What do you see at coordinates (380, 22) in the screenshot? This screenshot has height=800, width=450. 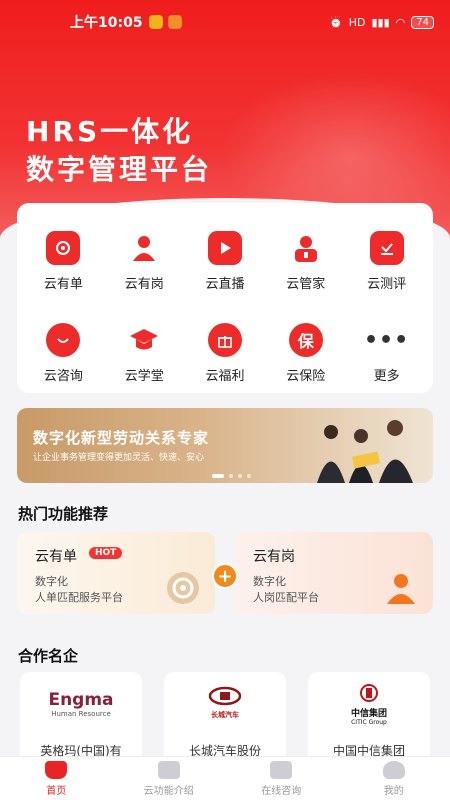 I see `signal-icon: ▮▮▮` at bounding box center [380, 22].